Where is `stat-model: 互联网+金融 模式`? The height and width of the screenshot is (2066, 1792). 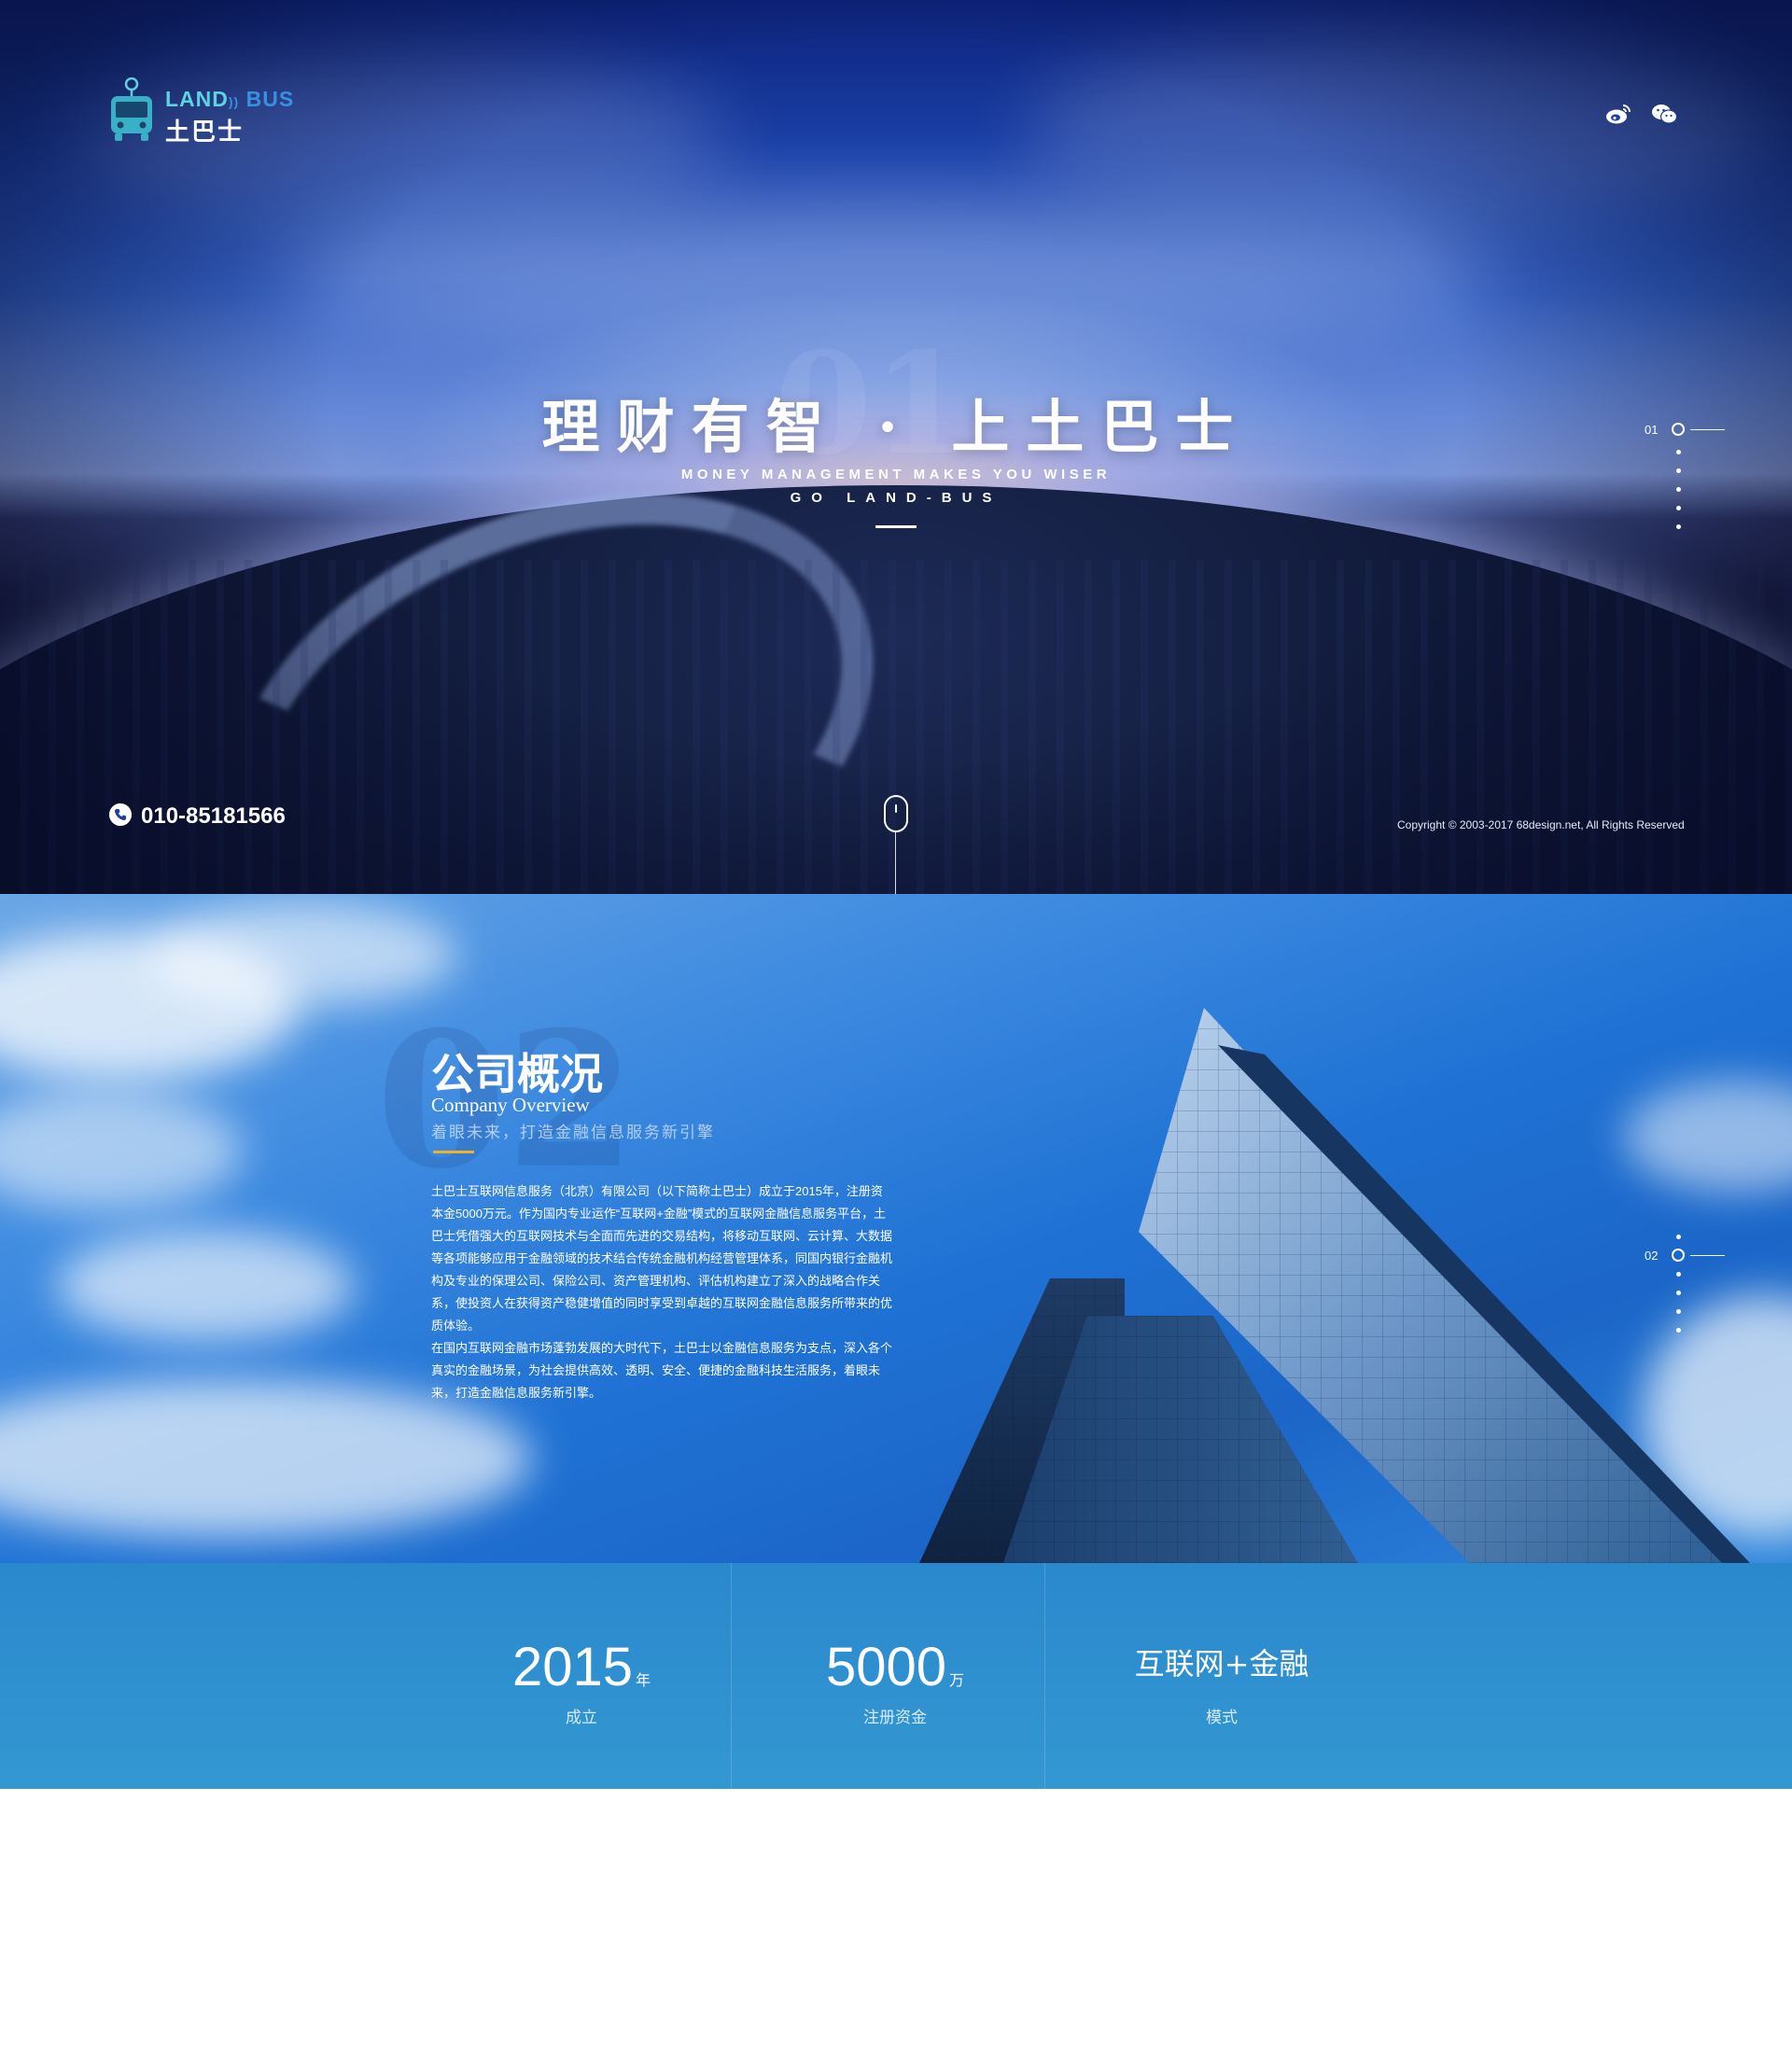
stat-model: 互联网+金融 模式 is located at coordinates (1221, 1676).